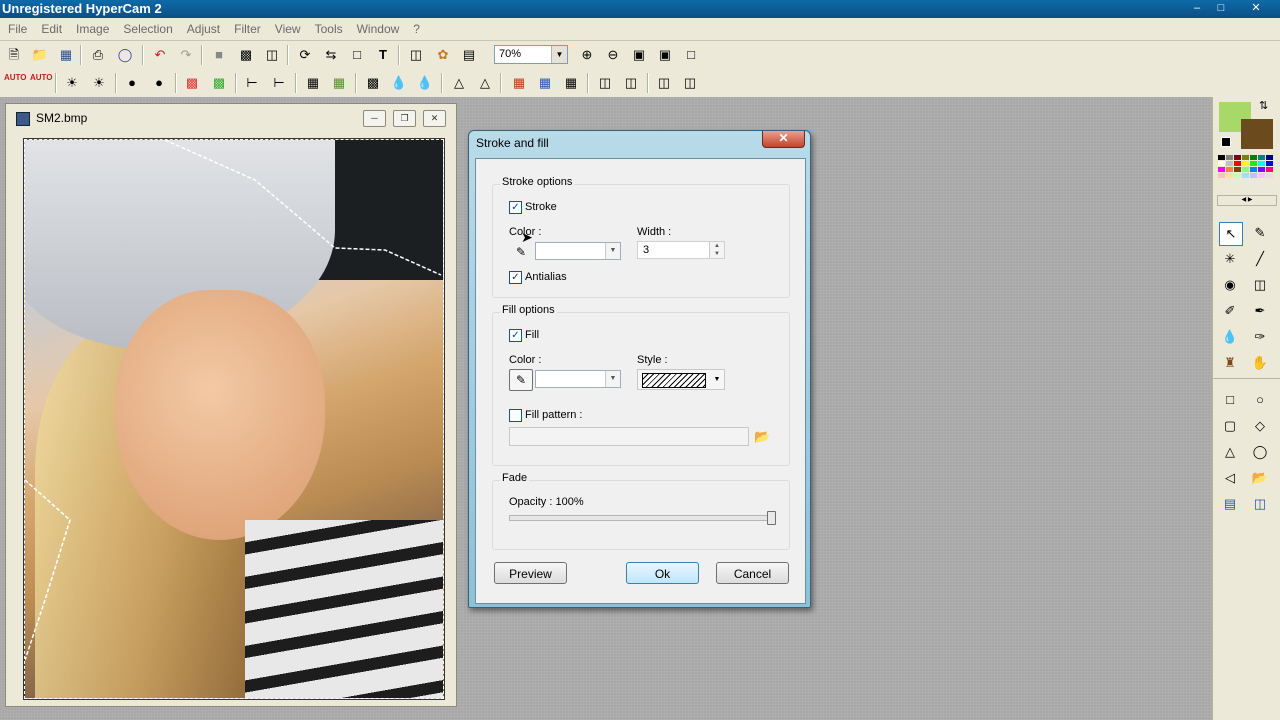  What do you see at coordinates (160, 55) in the screenshot?
I see `undo-icon: ↶` at bounding box center [160, 55].